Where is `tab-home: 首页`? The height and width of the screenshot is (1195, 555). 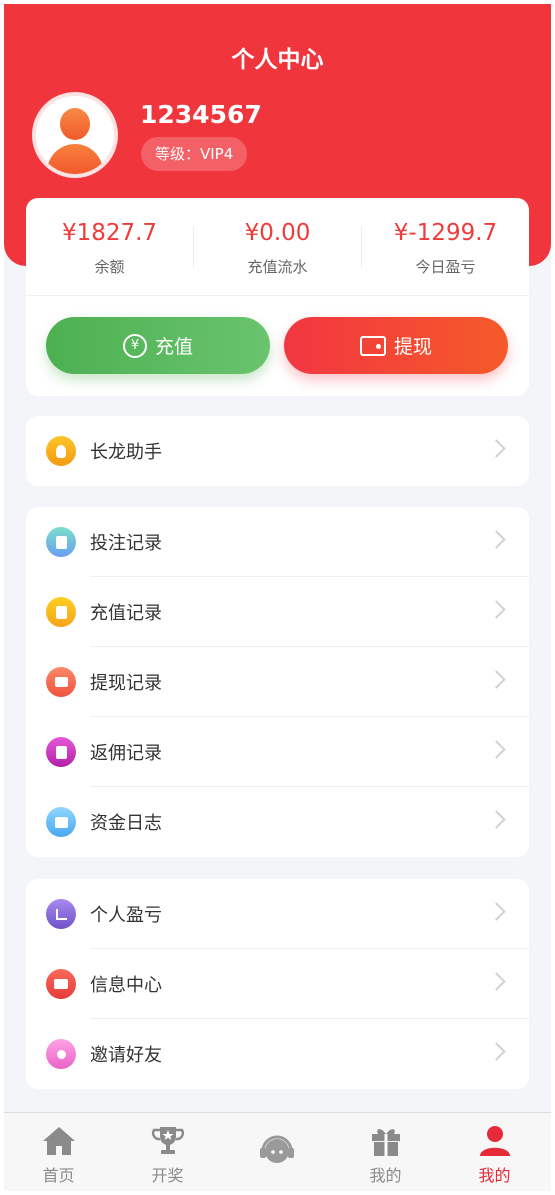
tab-home: 首页 is located at coordinates (58, 1152).